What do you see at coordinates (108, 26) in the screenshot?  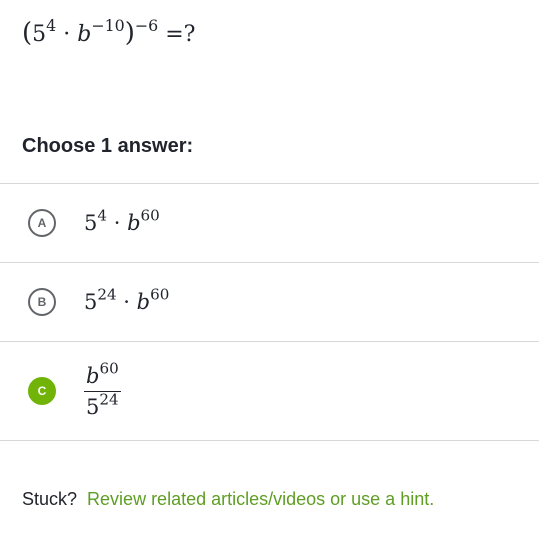 I see `exponent-neg-ten: −10` at bounding box center [108, 26].